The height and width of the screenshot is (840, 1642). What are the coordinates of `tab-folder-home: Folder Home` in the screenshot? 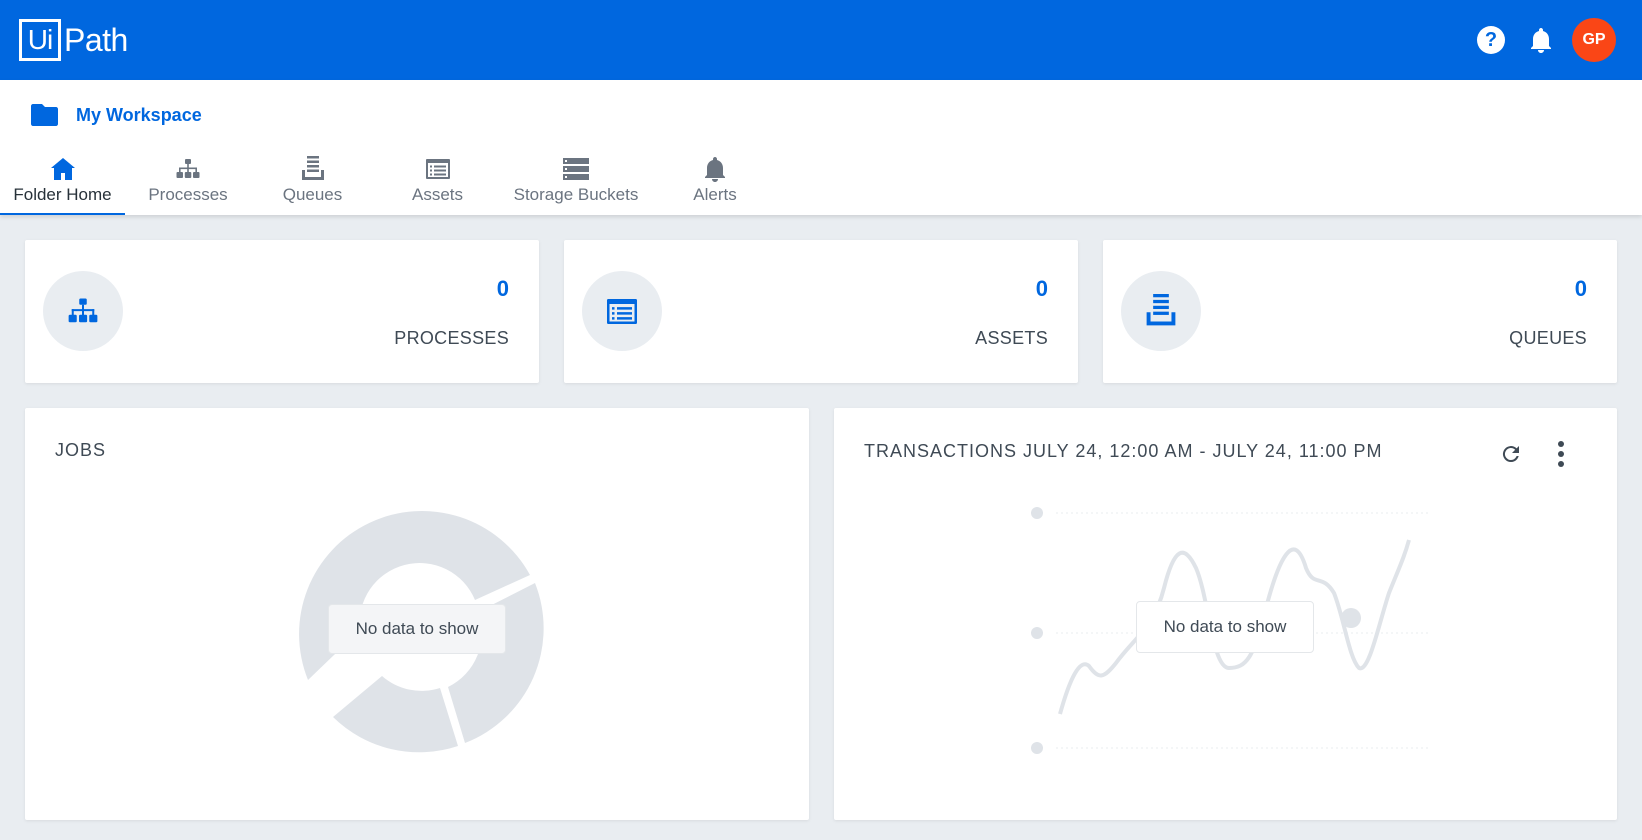 It's located at (62, 182).